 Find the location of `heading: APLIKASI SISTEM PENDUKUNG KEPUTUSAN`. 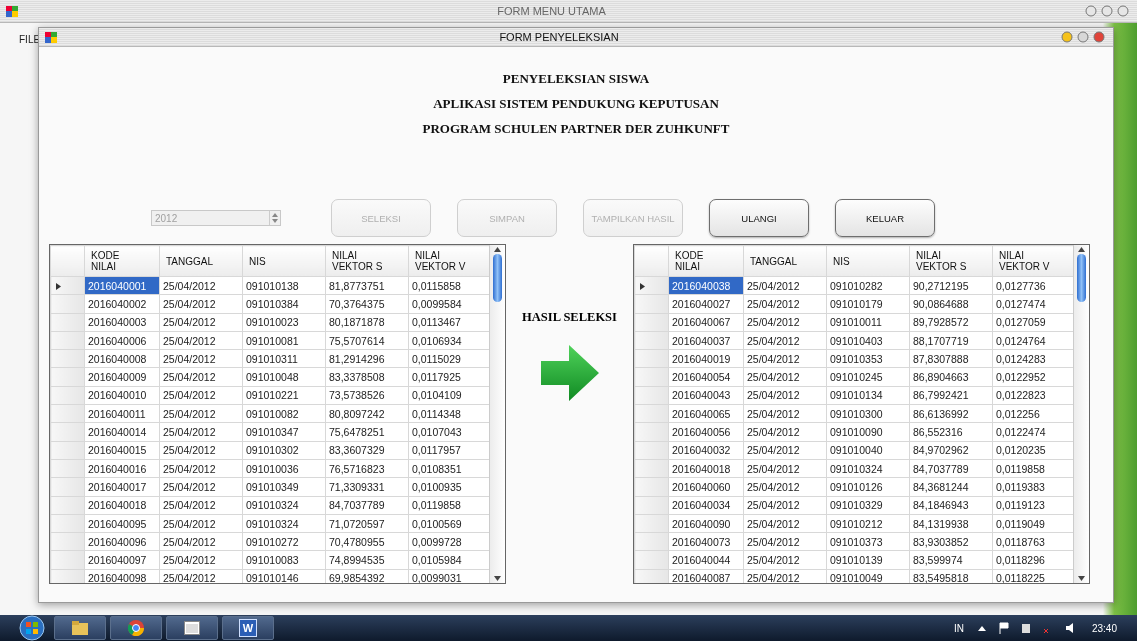

heading: APLIKASI SISTEM PENDUKUNG KEPUTUSAN is located at coordinates (576, 104).